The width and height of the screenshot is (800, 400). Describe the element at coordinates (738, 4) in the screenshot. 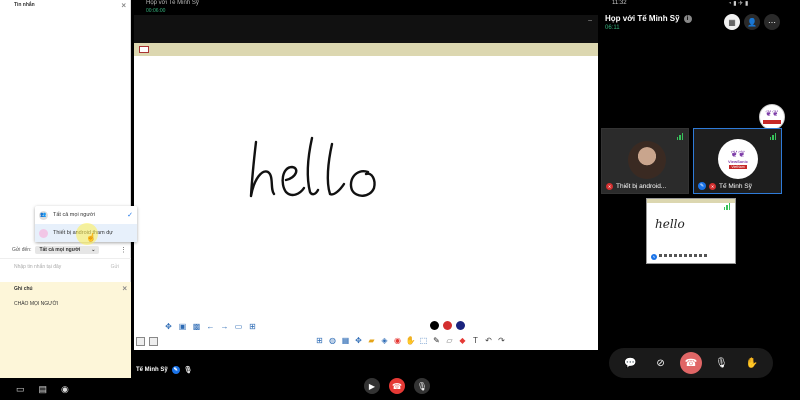

I see `device-status-icons: ◔ ▮ ✈ ▮` at that location.